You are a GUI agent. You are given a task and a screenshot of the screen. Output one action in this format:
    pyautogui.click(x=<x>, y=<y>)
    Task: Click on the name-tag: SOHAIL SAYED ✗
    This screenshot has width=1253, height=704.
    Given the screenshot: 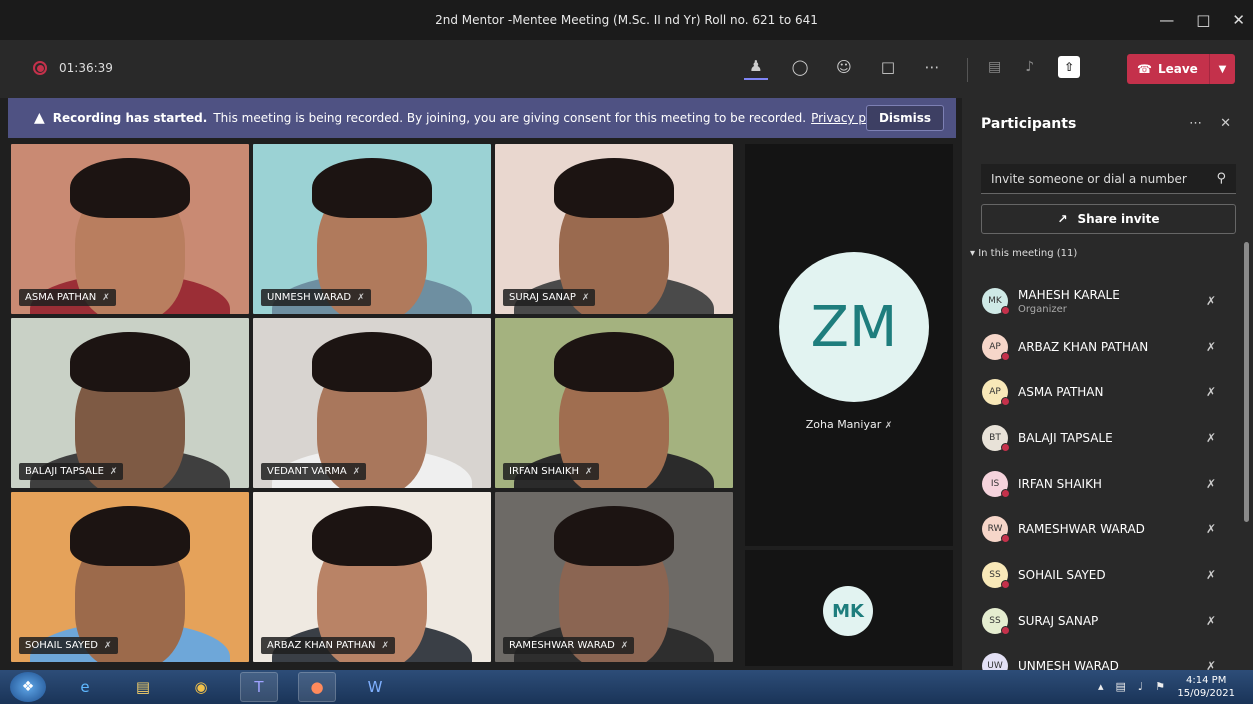 What is the action you would take?
    pyautogui.click(x=68, y=645)
    